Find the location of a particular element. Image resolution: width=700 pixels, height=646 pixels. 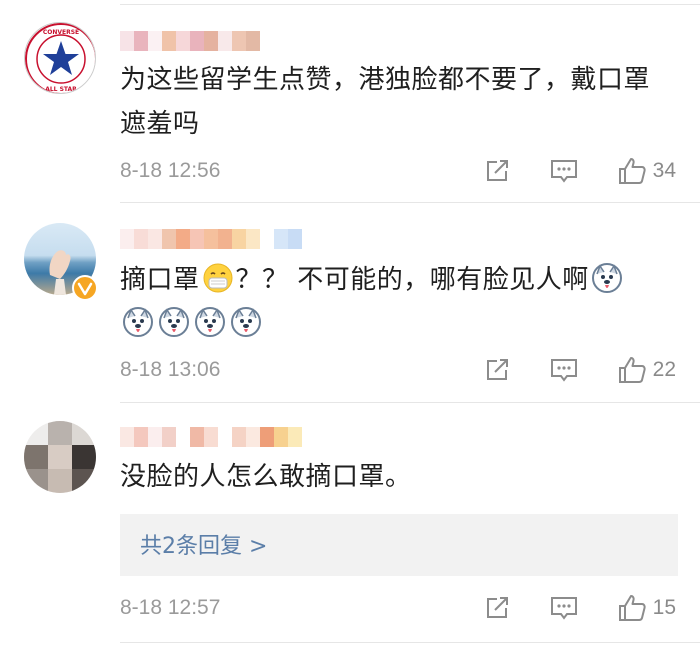

like-button: 34 is located at coordinates (646, 171).